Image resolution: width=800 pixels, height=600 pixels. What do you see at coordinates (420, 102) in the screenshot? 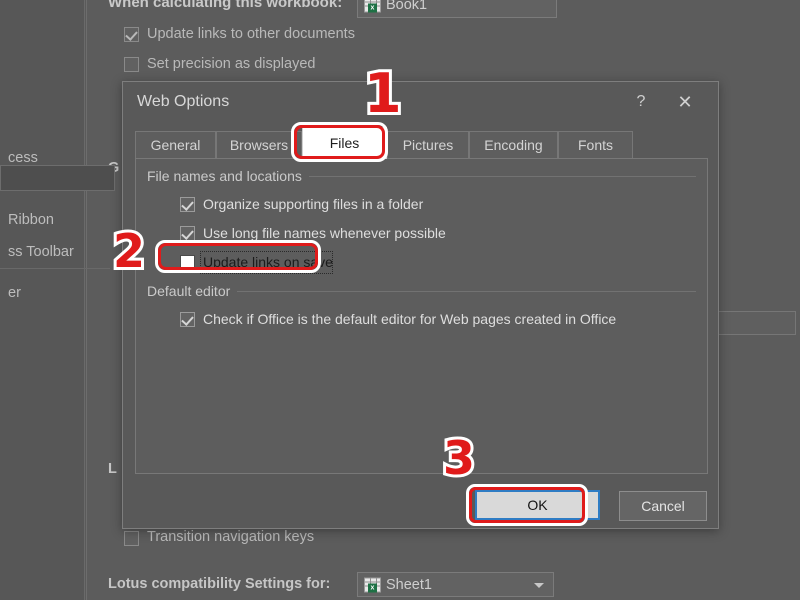
I see `dialog-title-bar: Web Options ? ✕` at bounding box center [420, 102].